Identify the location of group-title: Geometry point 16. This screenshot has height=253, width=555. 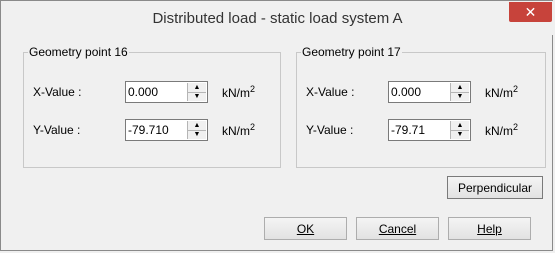
(78, 52).